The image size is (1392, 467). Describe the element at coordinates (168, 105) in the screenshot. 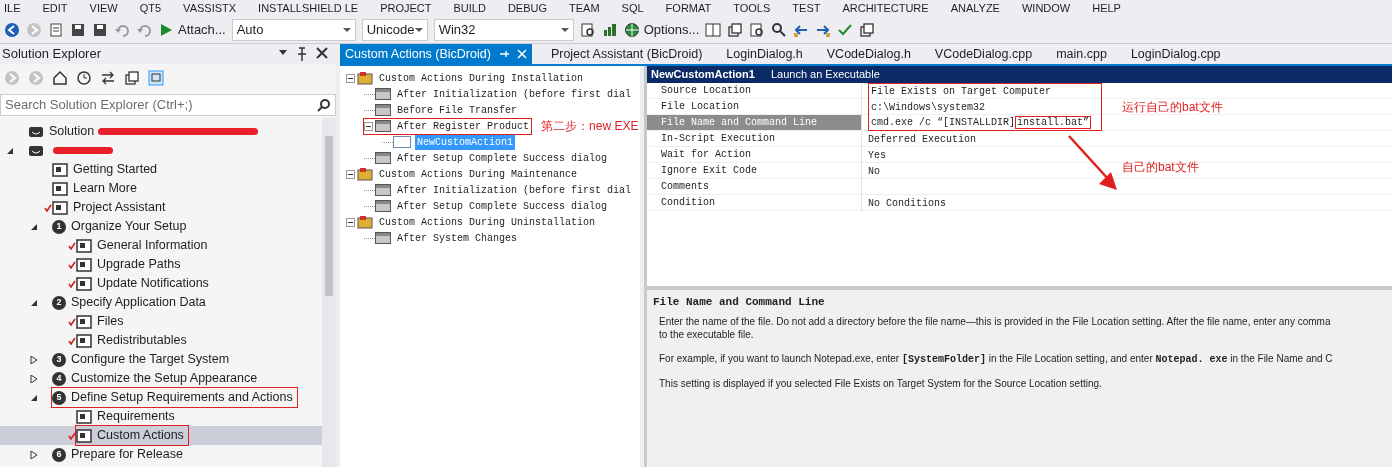

I see `search-field: Search Solution Explorer (Ctrl+;)` at that location.